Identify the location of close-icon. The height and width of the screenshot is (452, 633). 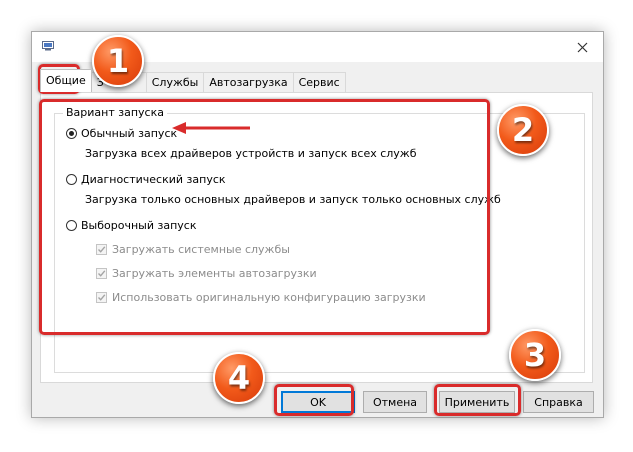
(582, 47).